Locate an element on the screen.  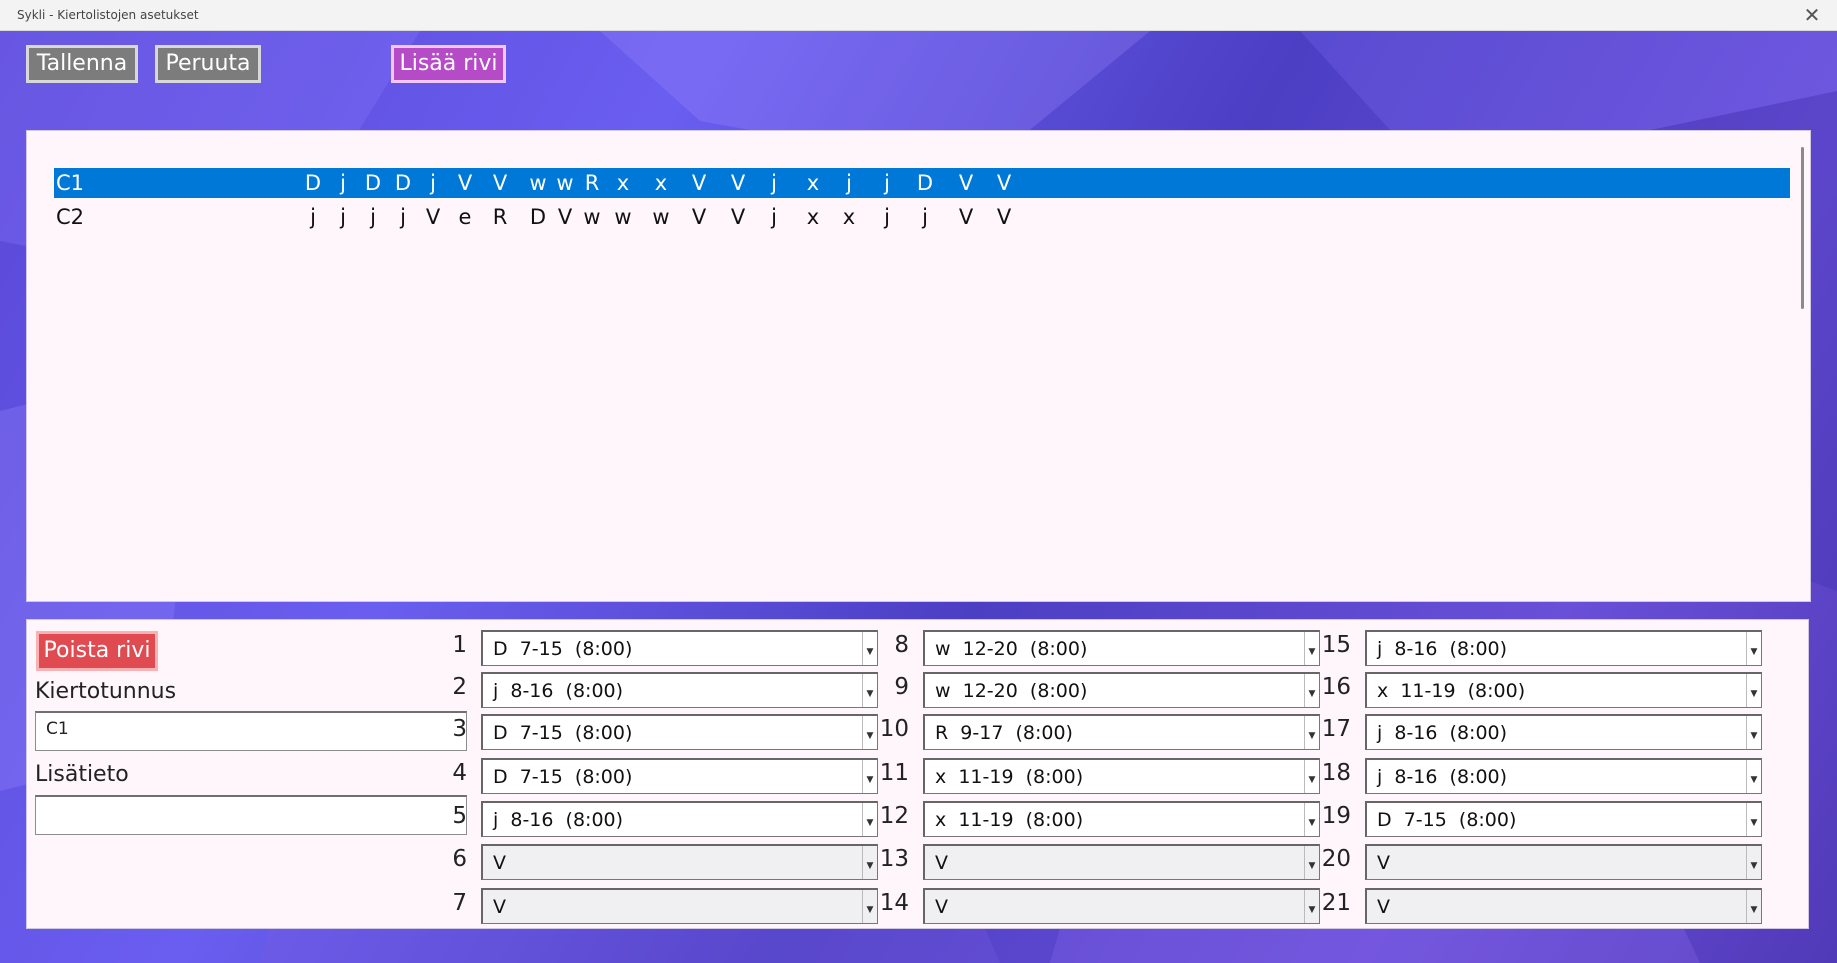
rotation-day-cell: R is located at coordinates (592, 183).